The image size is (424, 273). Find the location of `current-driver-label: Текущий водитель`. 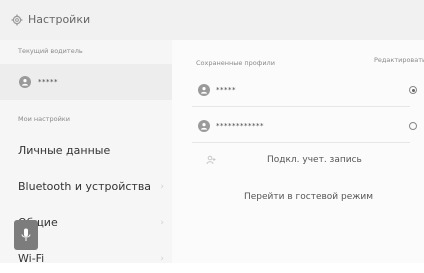

current-driver-label: Текущий водитель is located at coordinates (50, 51).